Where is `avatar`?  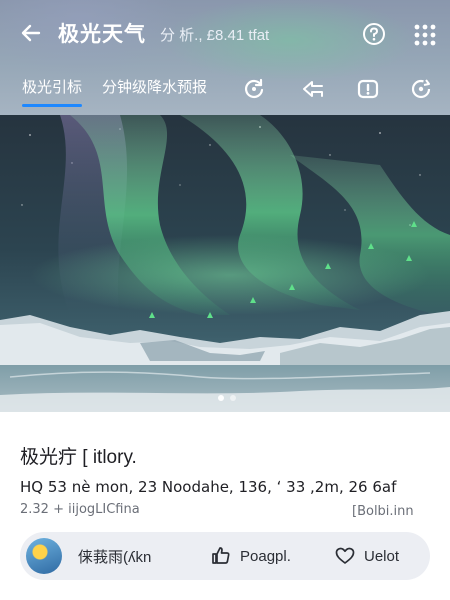 avatar is located at coordinates (44, 556).